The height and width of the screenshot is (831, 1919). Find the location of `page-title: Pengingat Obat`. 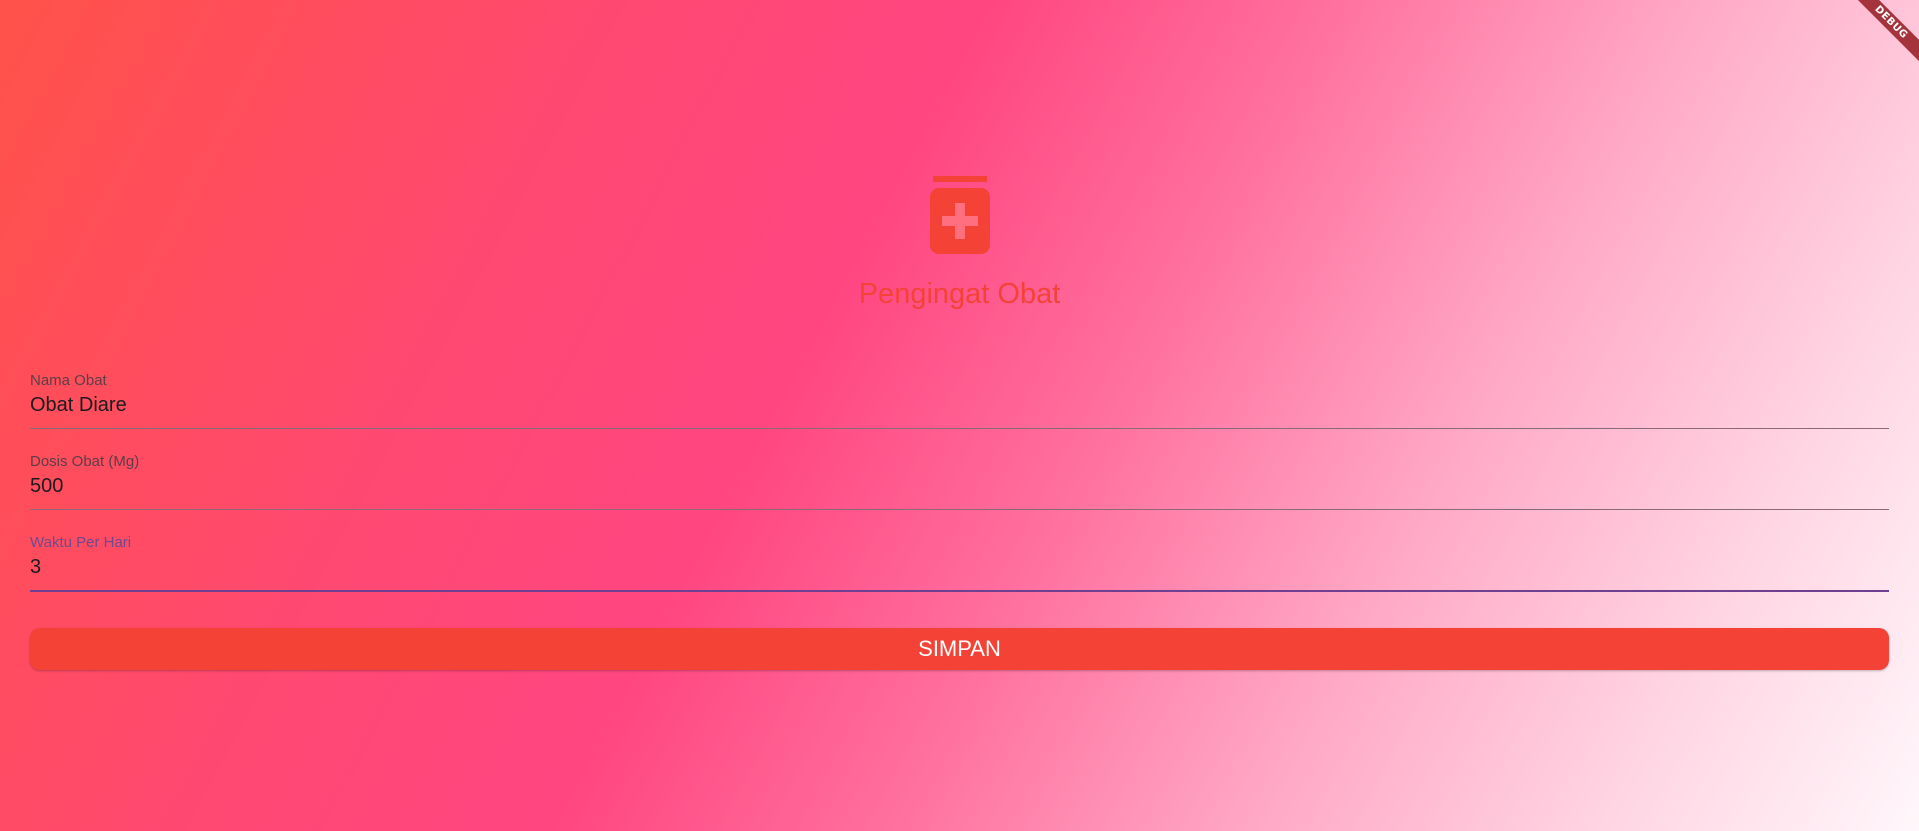

page-title: Pengingat Obat is located at coordinates (959, 294).